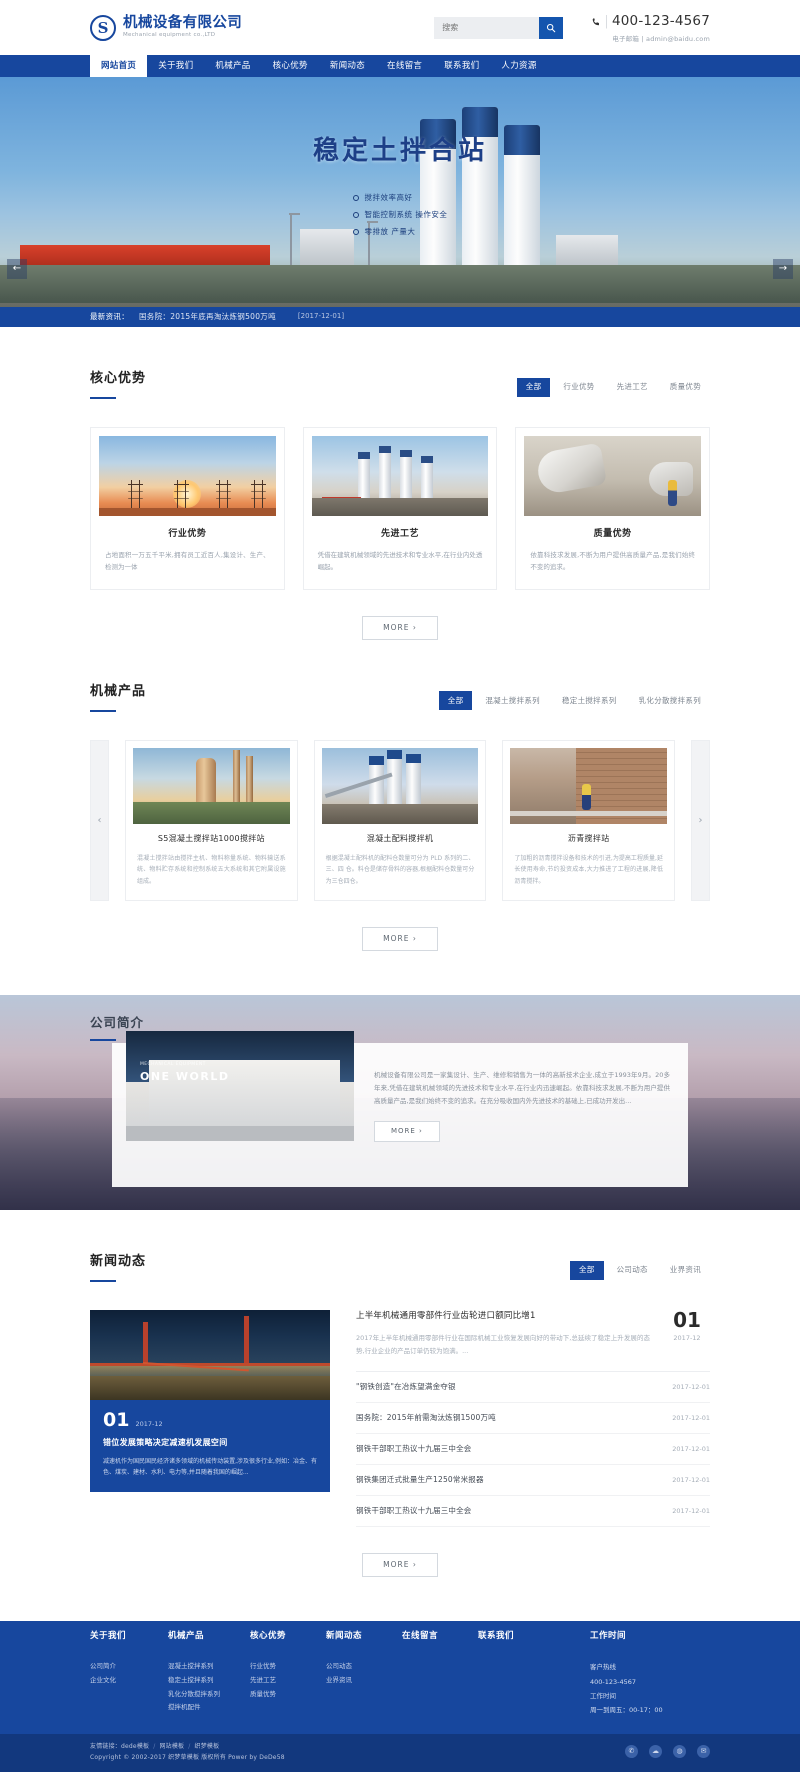 The height and width of the screenshot is (1772, 800). I want to click on news-tab-0: 全部, so click(587, 1270).